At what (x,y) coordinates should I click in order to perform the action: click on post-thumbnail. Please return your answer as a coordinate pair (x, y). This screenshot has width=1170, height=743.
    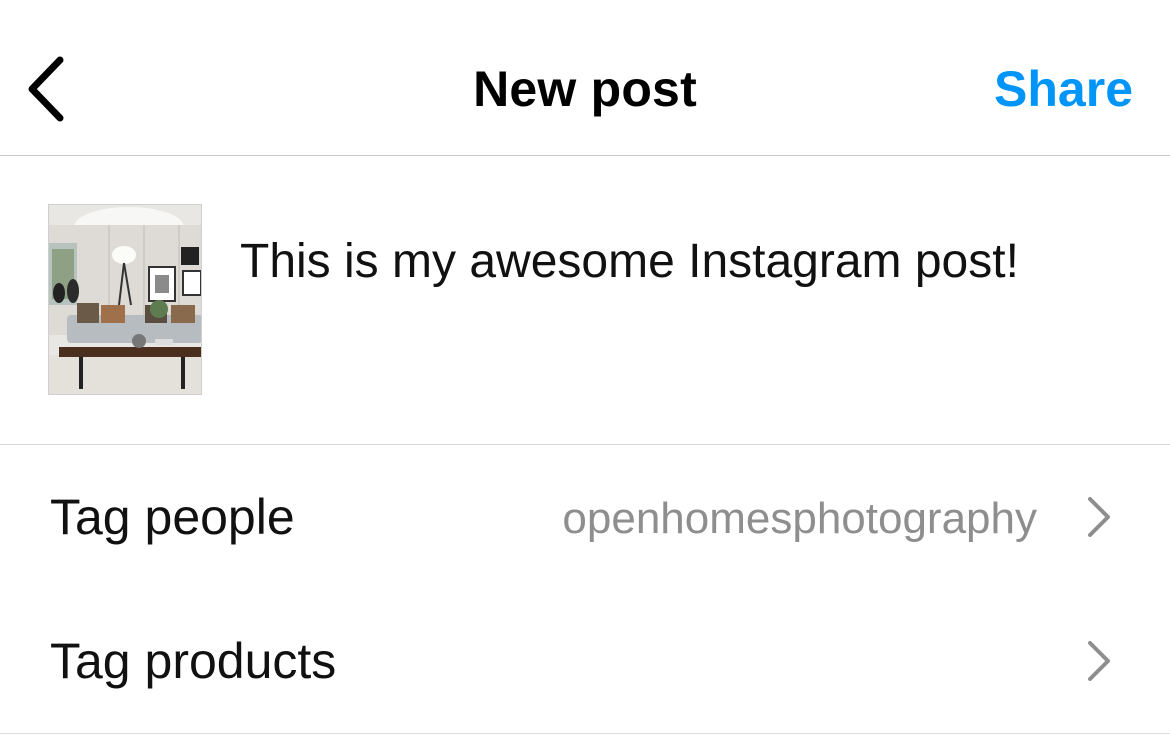
    Looking at the image, I should click on (125, 299).